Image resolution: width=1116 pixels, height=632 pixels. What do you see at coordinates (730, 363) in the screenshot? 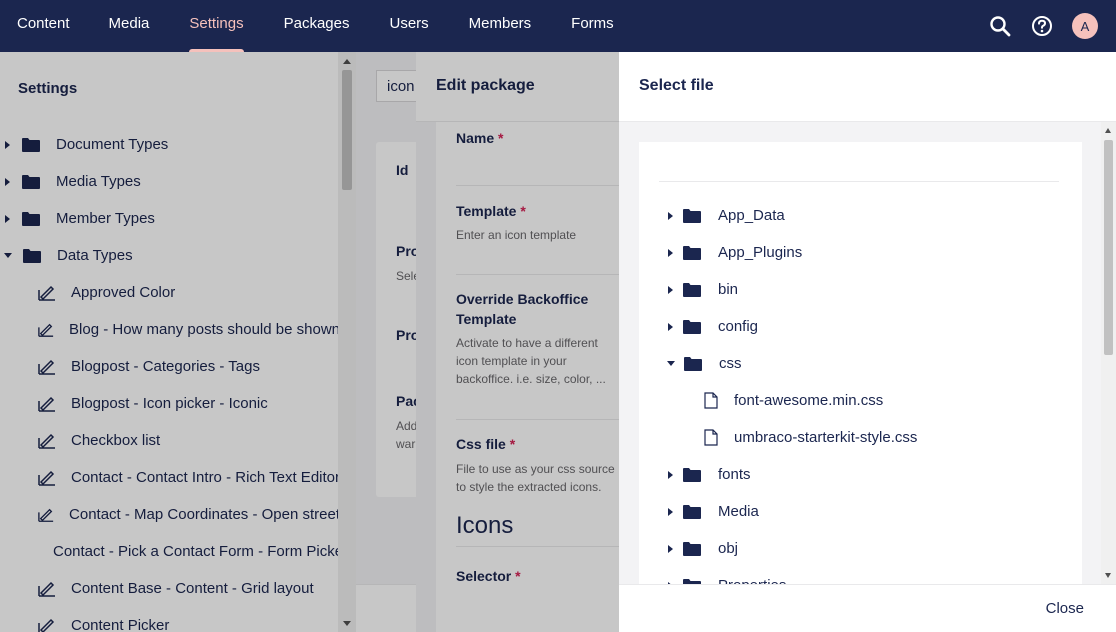
I see `file-tree-label: css` at bounding box center [730, 363].